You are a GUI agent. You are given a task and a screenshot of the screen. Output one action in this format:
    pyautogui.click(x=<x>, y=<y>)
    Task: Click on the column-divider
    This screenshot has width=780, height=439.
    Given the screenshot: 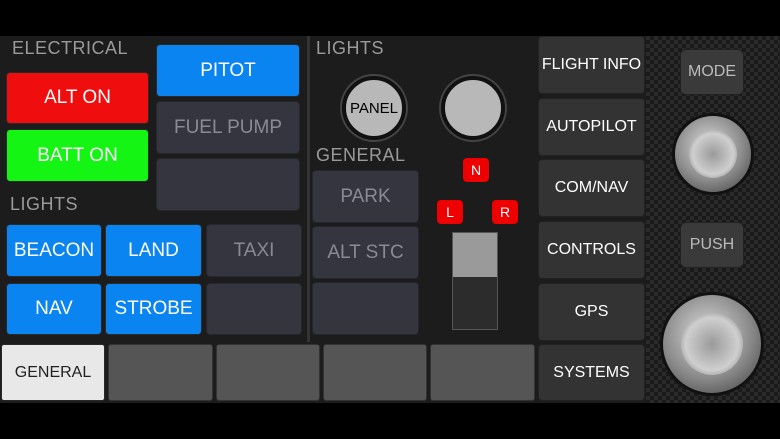 What is the action you would take?
    pyautogui.click(x=308, y=189)
    